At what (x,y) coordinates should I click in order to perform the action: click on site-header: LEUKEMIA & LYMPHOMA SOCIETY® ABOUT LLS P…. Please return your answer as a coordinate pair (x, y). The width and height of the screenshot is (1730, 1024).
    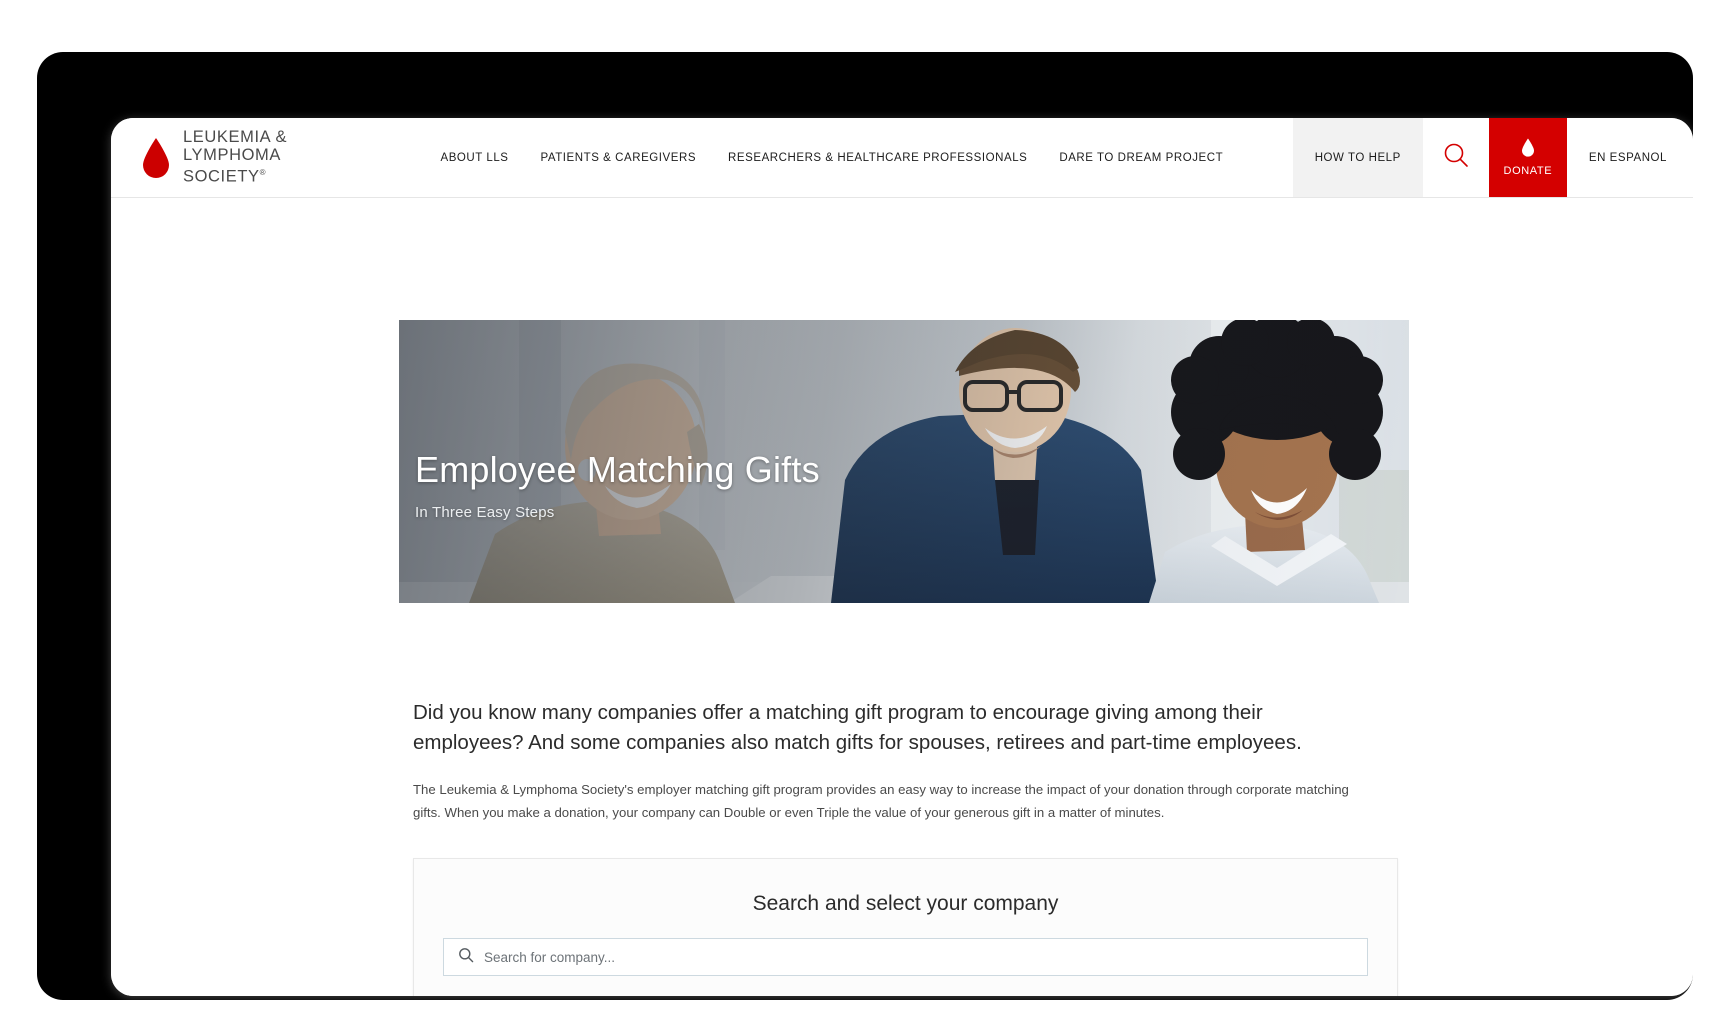
    Looking at the image, I should click on (902, 158).